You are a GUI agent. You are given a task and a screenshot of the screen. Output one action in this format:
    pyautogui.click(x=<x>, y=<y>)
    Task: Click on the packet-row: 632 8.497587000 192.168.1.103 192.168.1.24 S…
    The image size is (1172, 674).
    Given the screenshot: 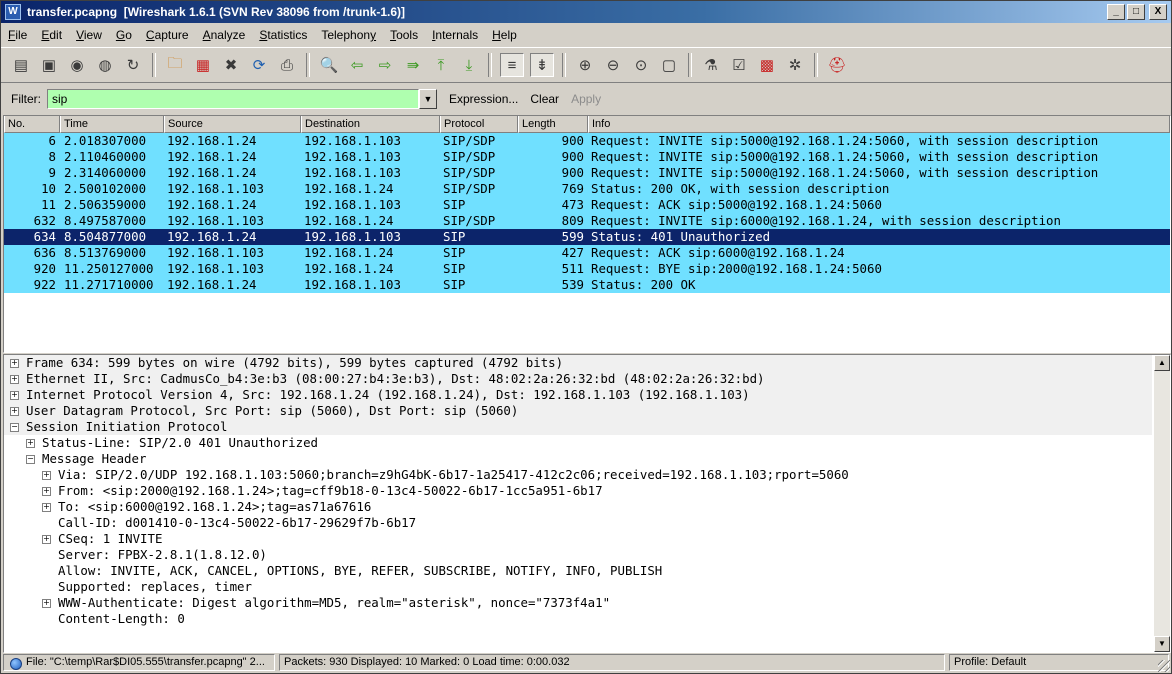 What is the action you would take?
    pyautogui.click(x=587, y=221)
    